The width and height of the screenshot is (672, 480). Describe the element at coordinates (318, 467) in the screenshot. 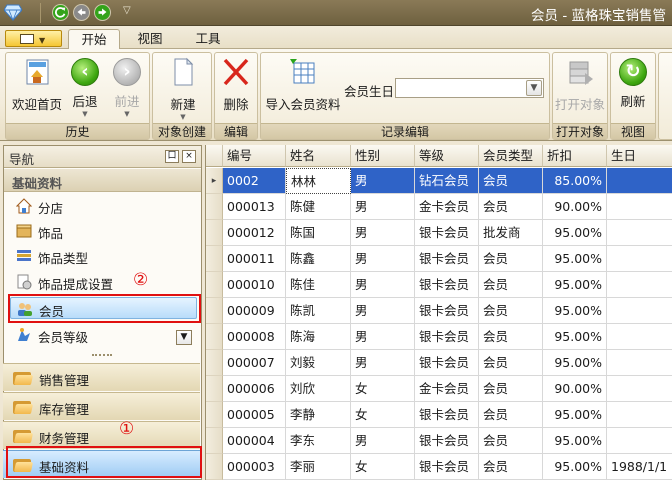

I see `cell-name: 李丽` at that location.